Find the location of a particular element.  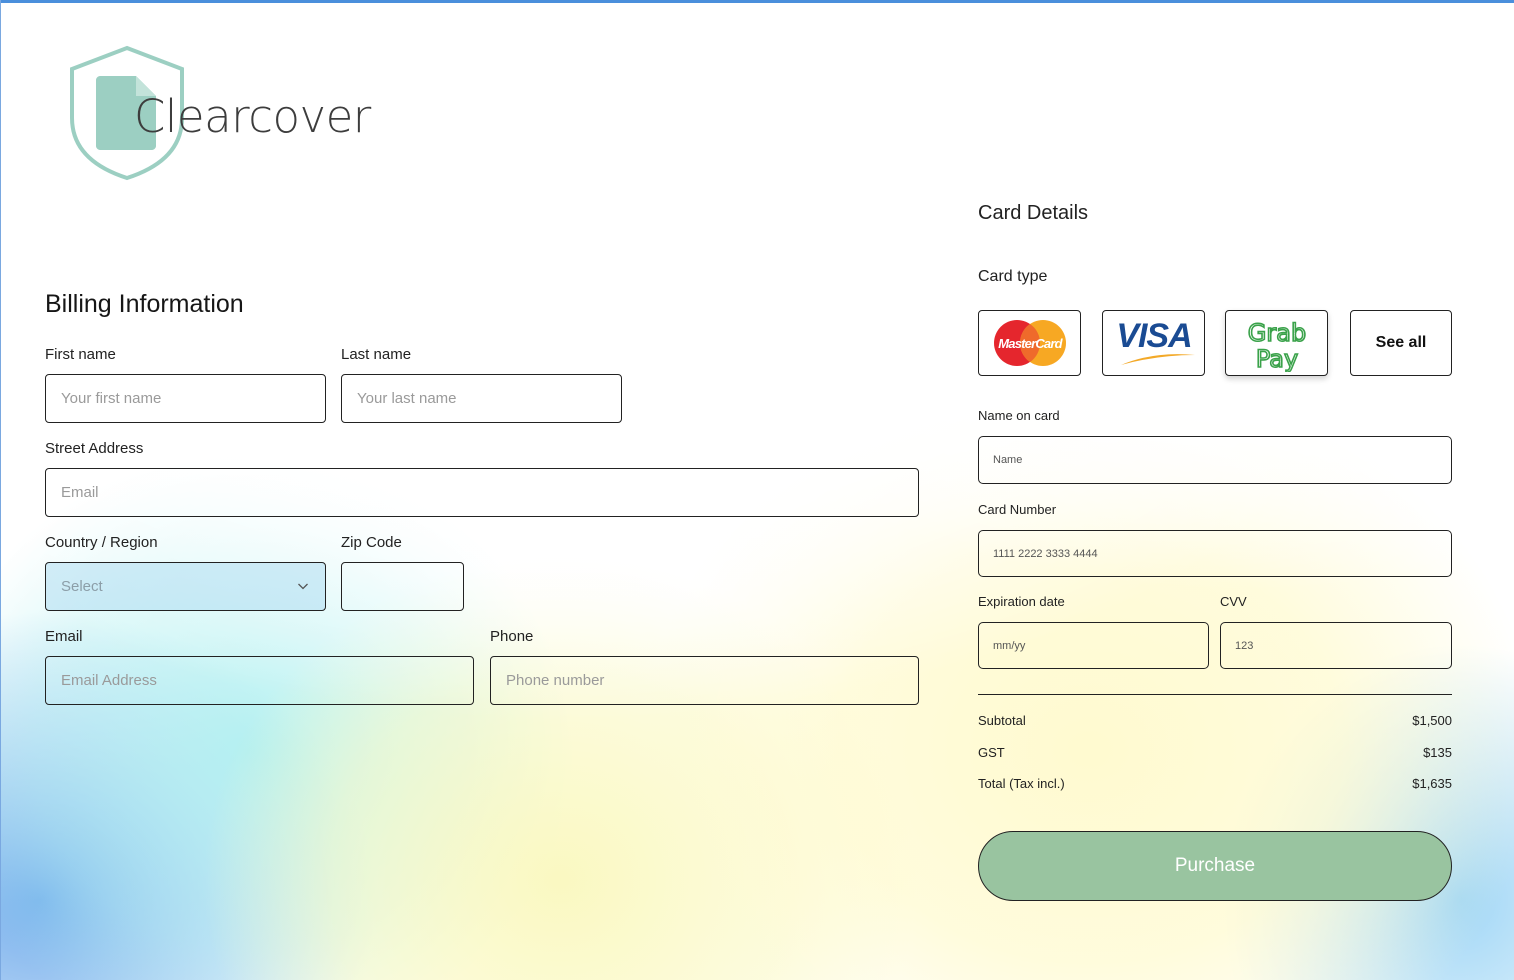

last-name-input is located at coordinates (481, 398).